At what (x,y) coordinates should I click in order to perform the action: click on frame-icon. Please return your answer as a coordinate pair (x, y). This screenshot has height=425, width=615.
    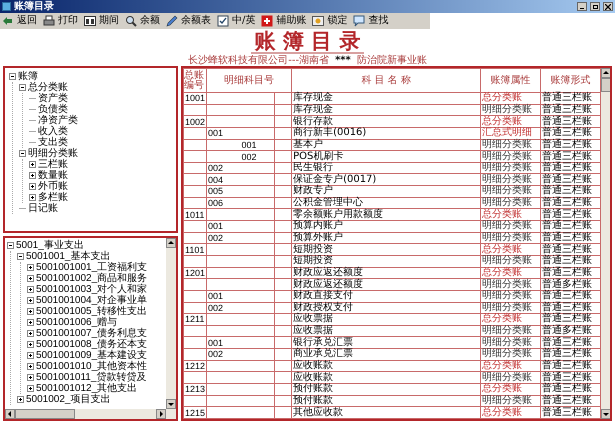
    Looking at the image, I should click on (318, 21).